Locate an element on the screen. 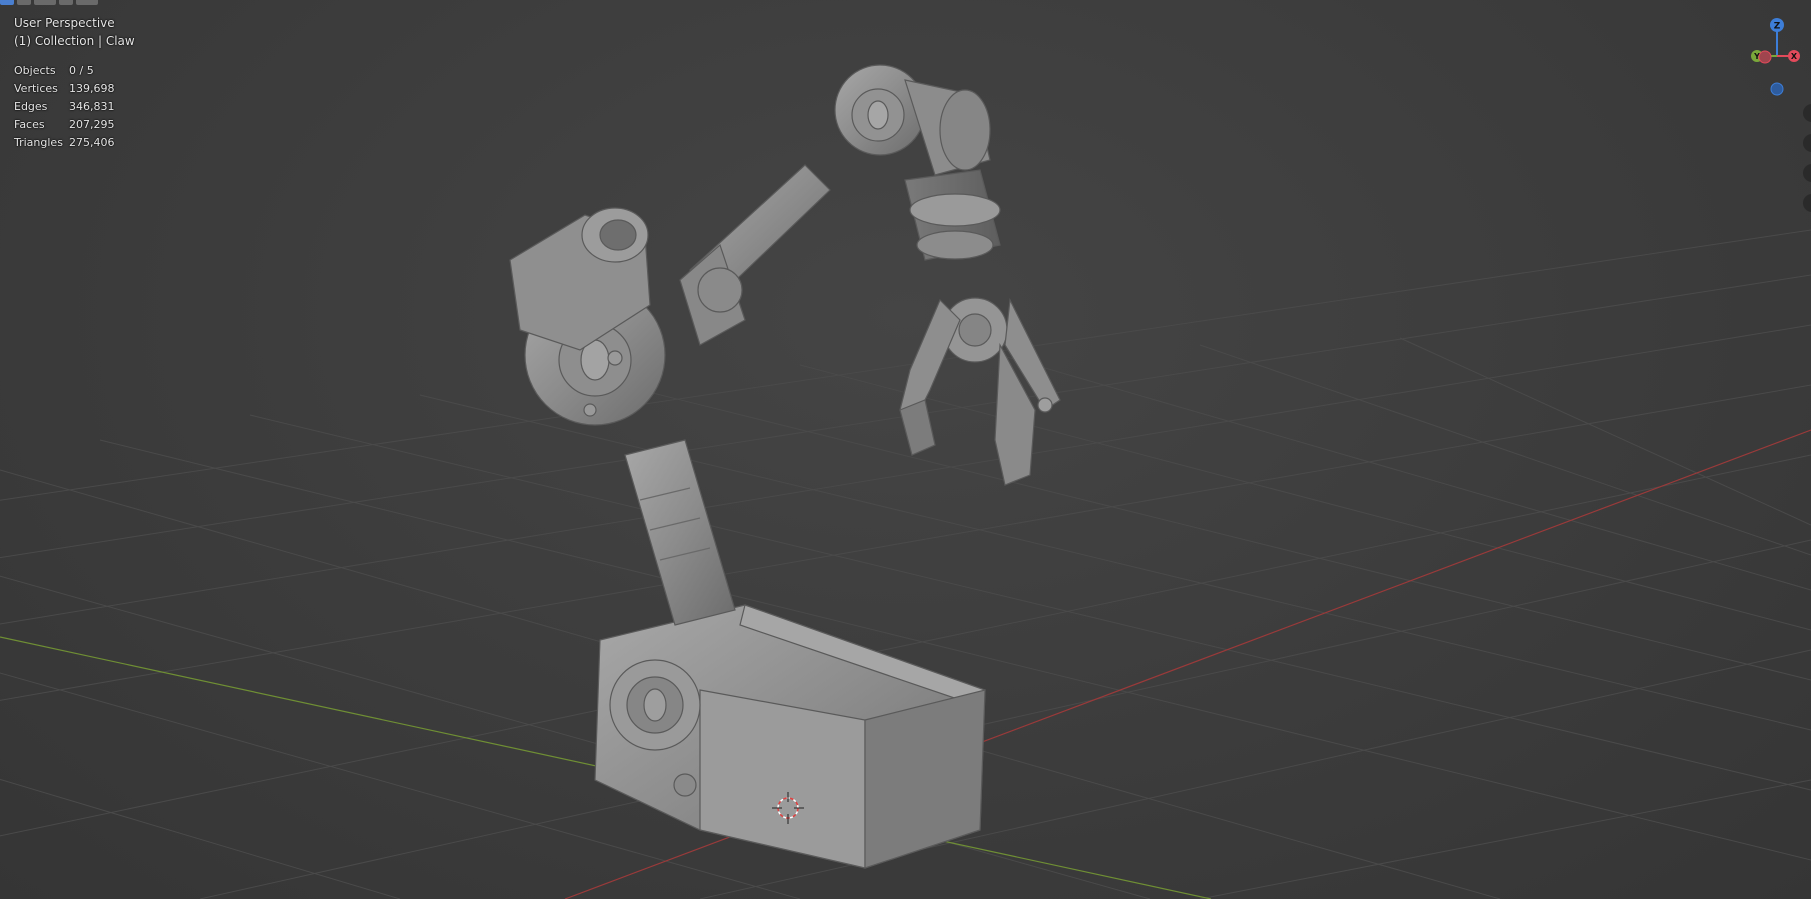  stat-row: Edges 346,831 is located at coordinates (64, 106).